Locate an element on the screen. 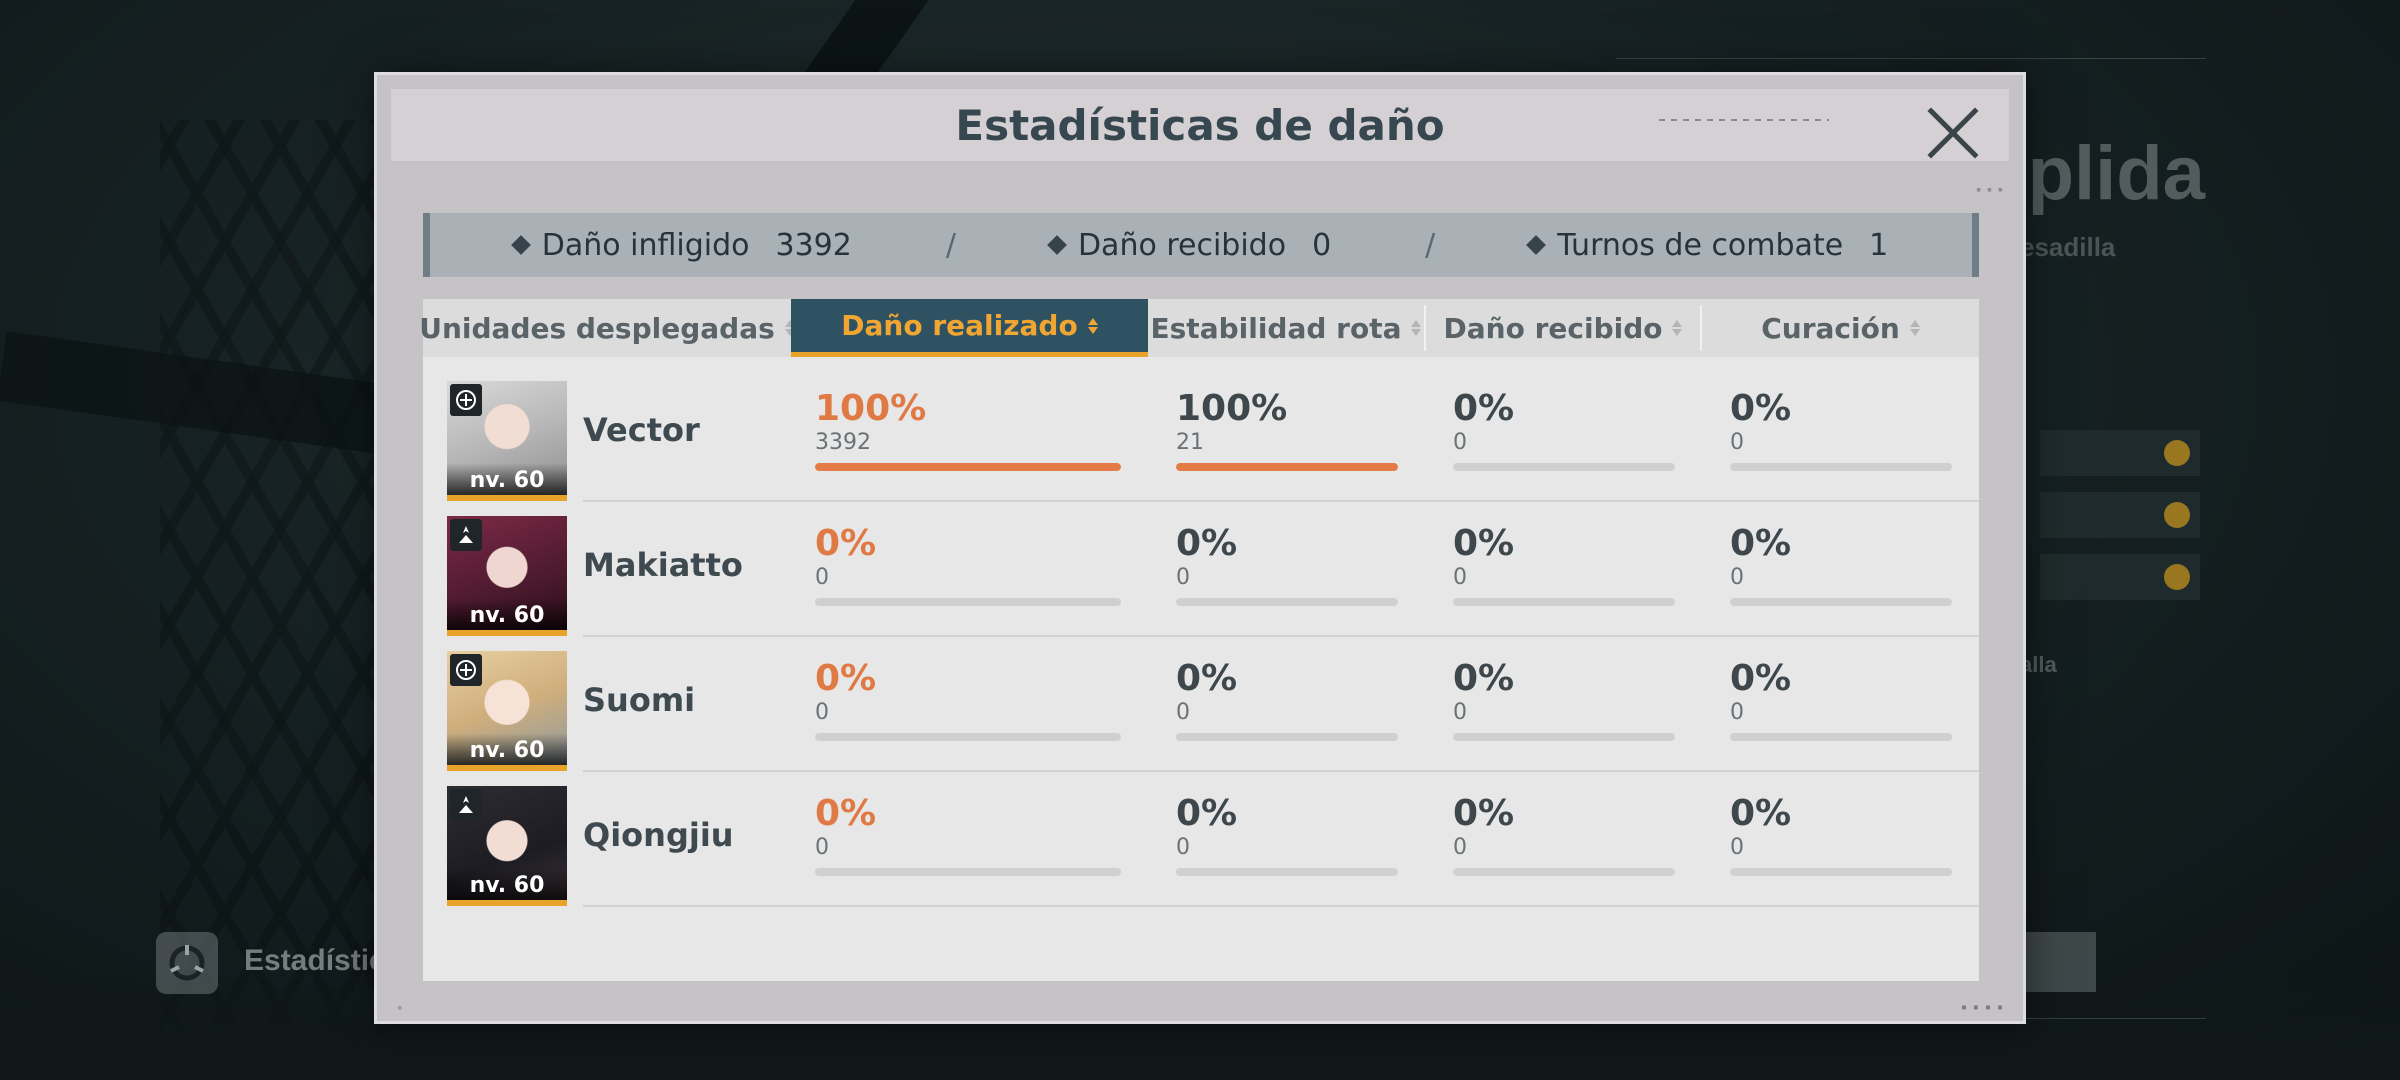 The width and height of the screenshot is (2400, 1080). dialog-header: Estadísticas de daño is located at coordinates (1200, 125).